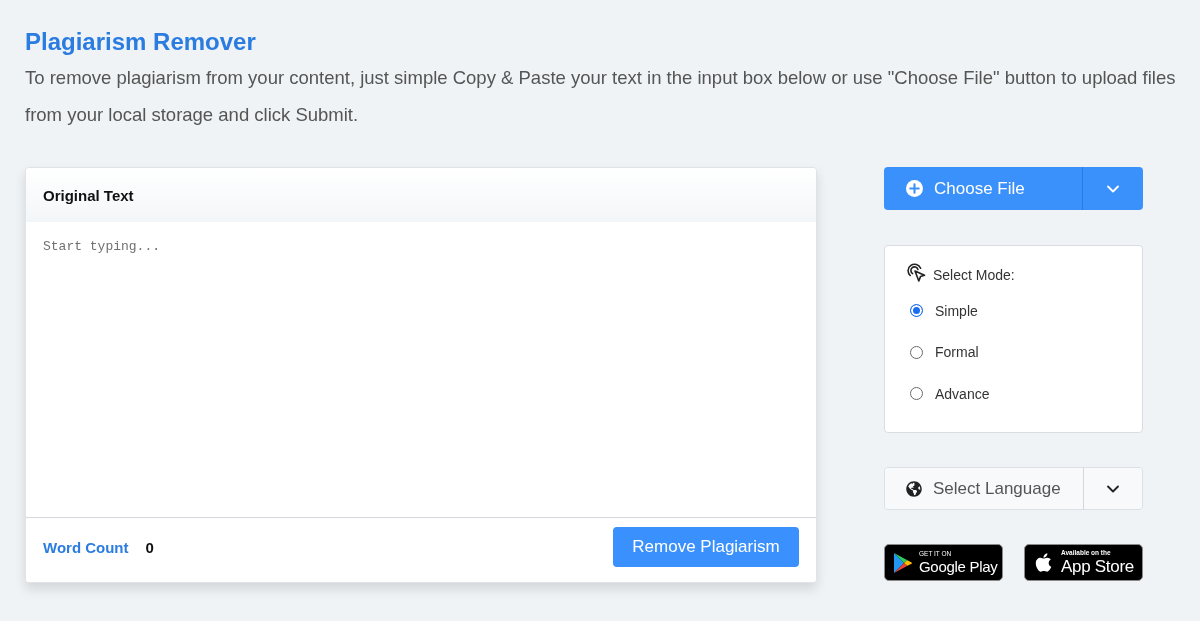 The height and width of the screenshot is (621, 1200). Describe the element at coordinates (140, 42) in the screenshot. I see `page-title: Plagiarism Remover` at that location.